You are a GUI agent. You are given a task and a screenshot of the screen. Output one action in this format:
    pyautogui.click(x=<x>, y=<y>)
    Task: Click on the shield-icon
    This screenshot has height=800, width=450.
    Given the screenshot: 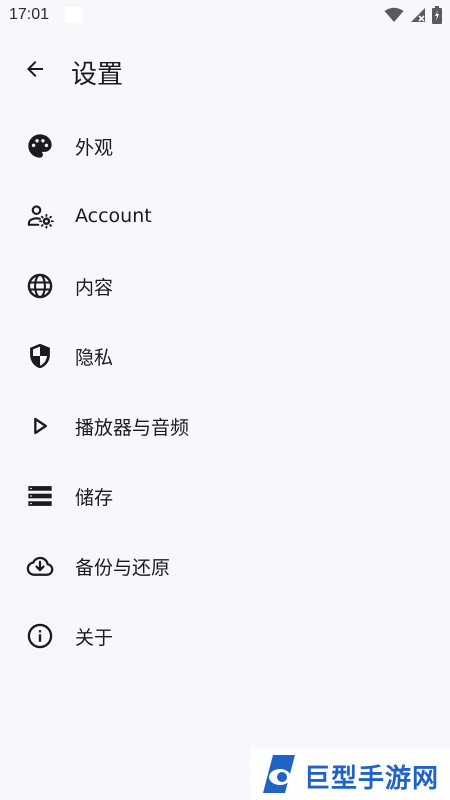 What is the action you would take?
    pyautogui.click(x=40, y=356)
    